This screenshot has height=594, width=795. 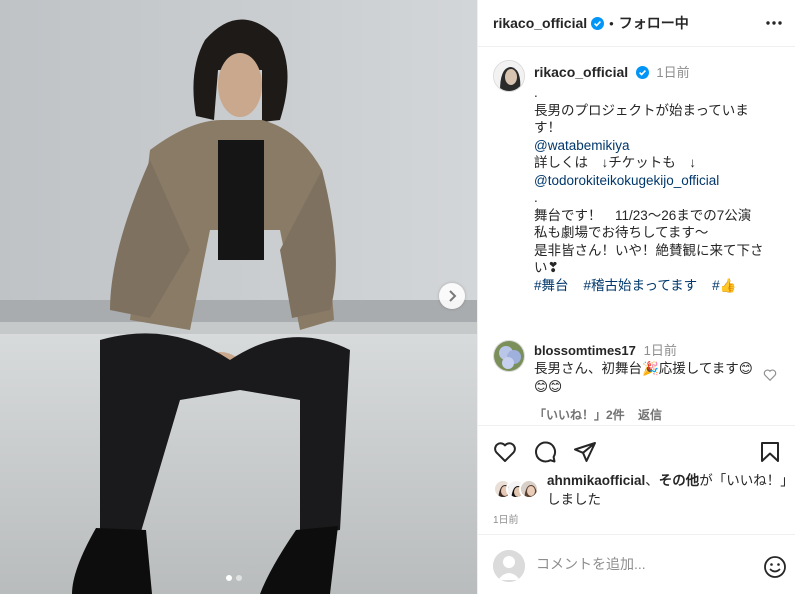 What do you see at coordinates (579, 415) in the screenshot?
I see `comment-likes-count: 「いいね！」2件` at bounding box center [579, 415].